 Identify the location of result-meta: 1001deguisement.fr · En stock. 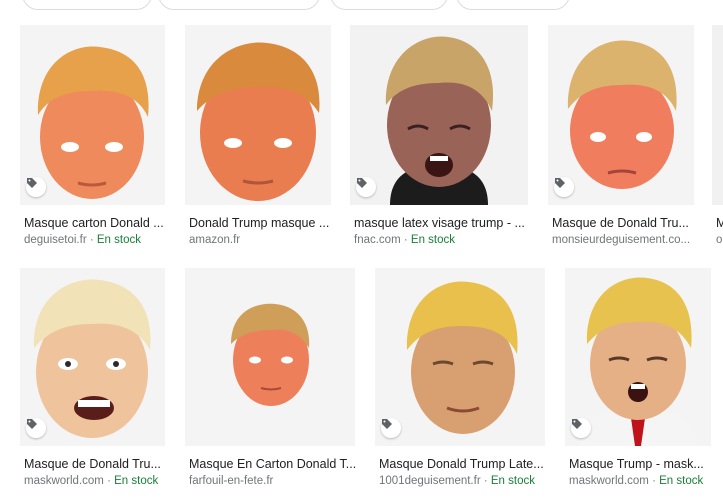
(464, 481).